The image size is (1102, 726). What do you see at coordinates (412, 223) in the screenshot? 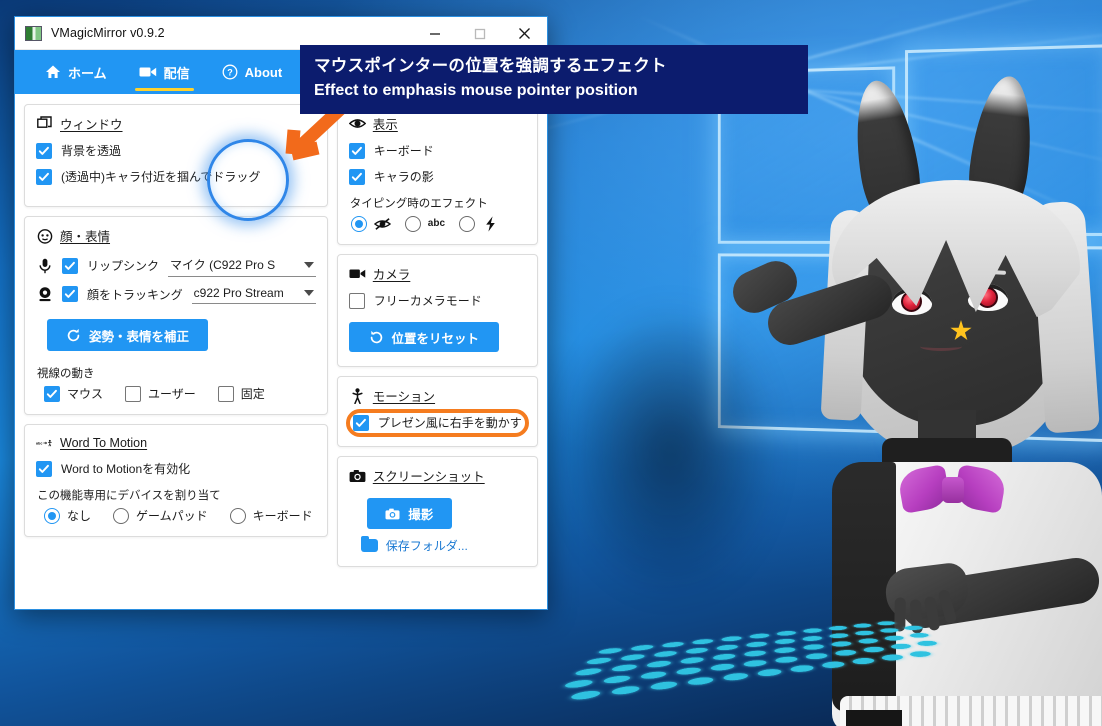
I see `typing-effect-text-radio` at bounding box center [412, 223].